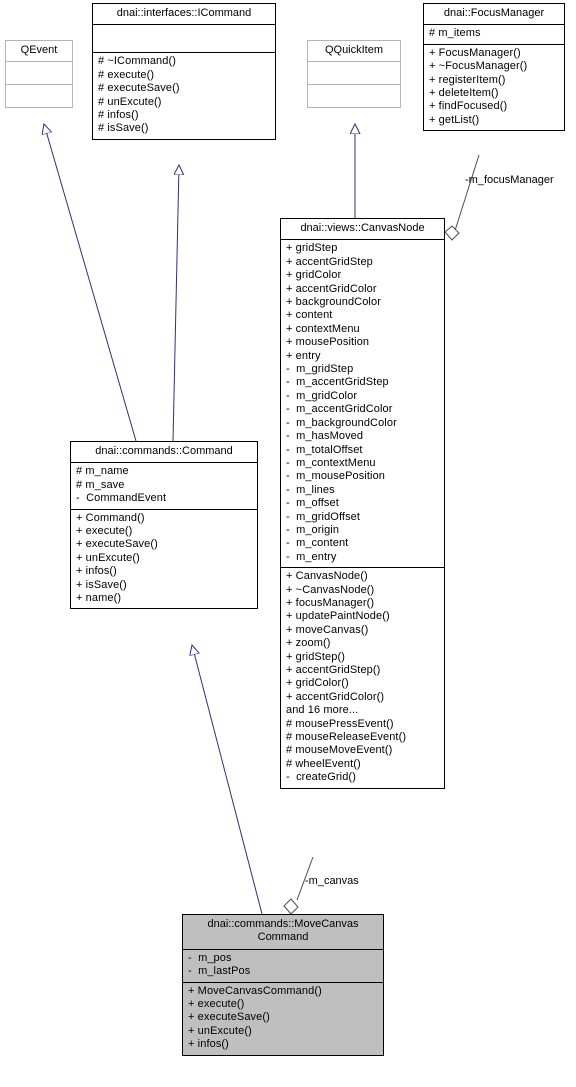 The image size is (576, 1087). What do you see at coordinates (467, 79) in the screenshot?
I see `member: + registerItem()` at bounding box center [467, 79].